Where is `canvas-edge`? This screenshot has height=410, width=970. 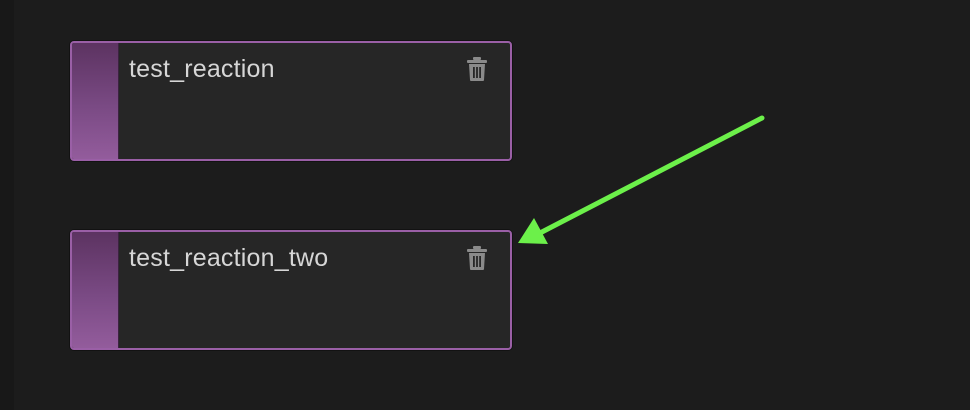
canvas-edge is located at coordinates (7, 205).